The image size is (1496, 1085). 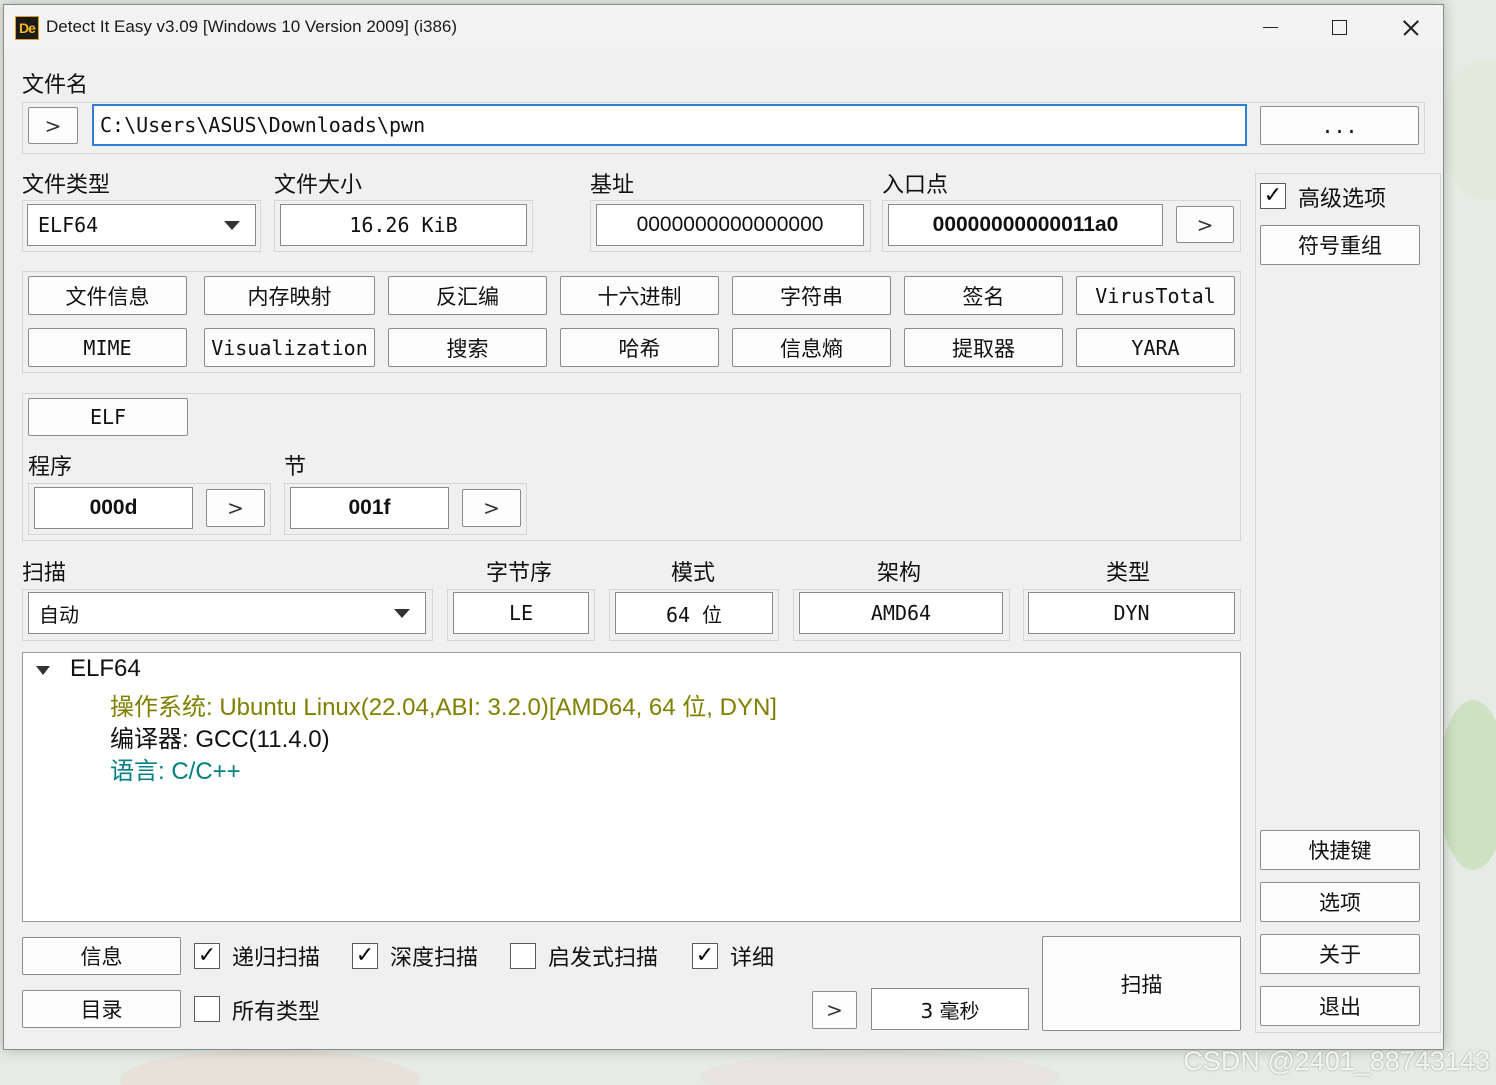 I want to click on advanced-label: 高级选项, so click(x=1342, y=199).